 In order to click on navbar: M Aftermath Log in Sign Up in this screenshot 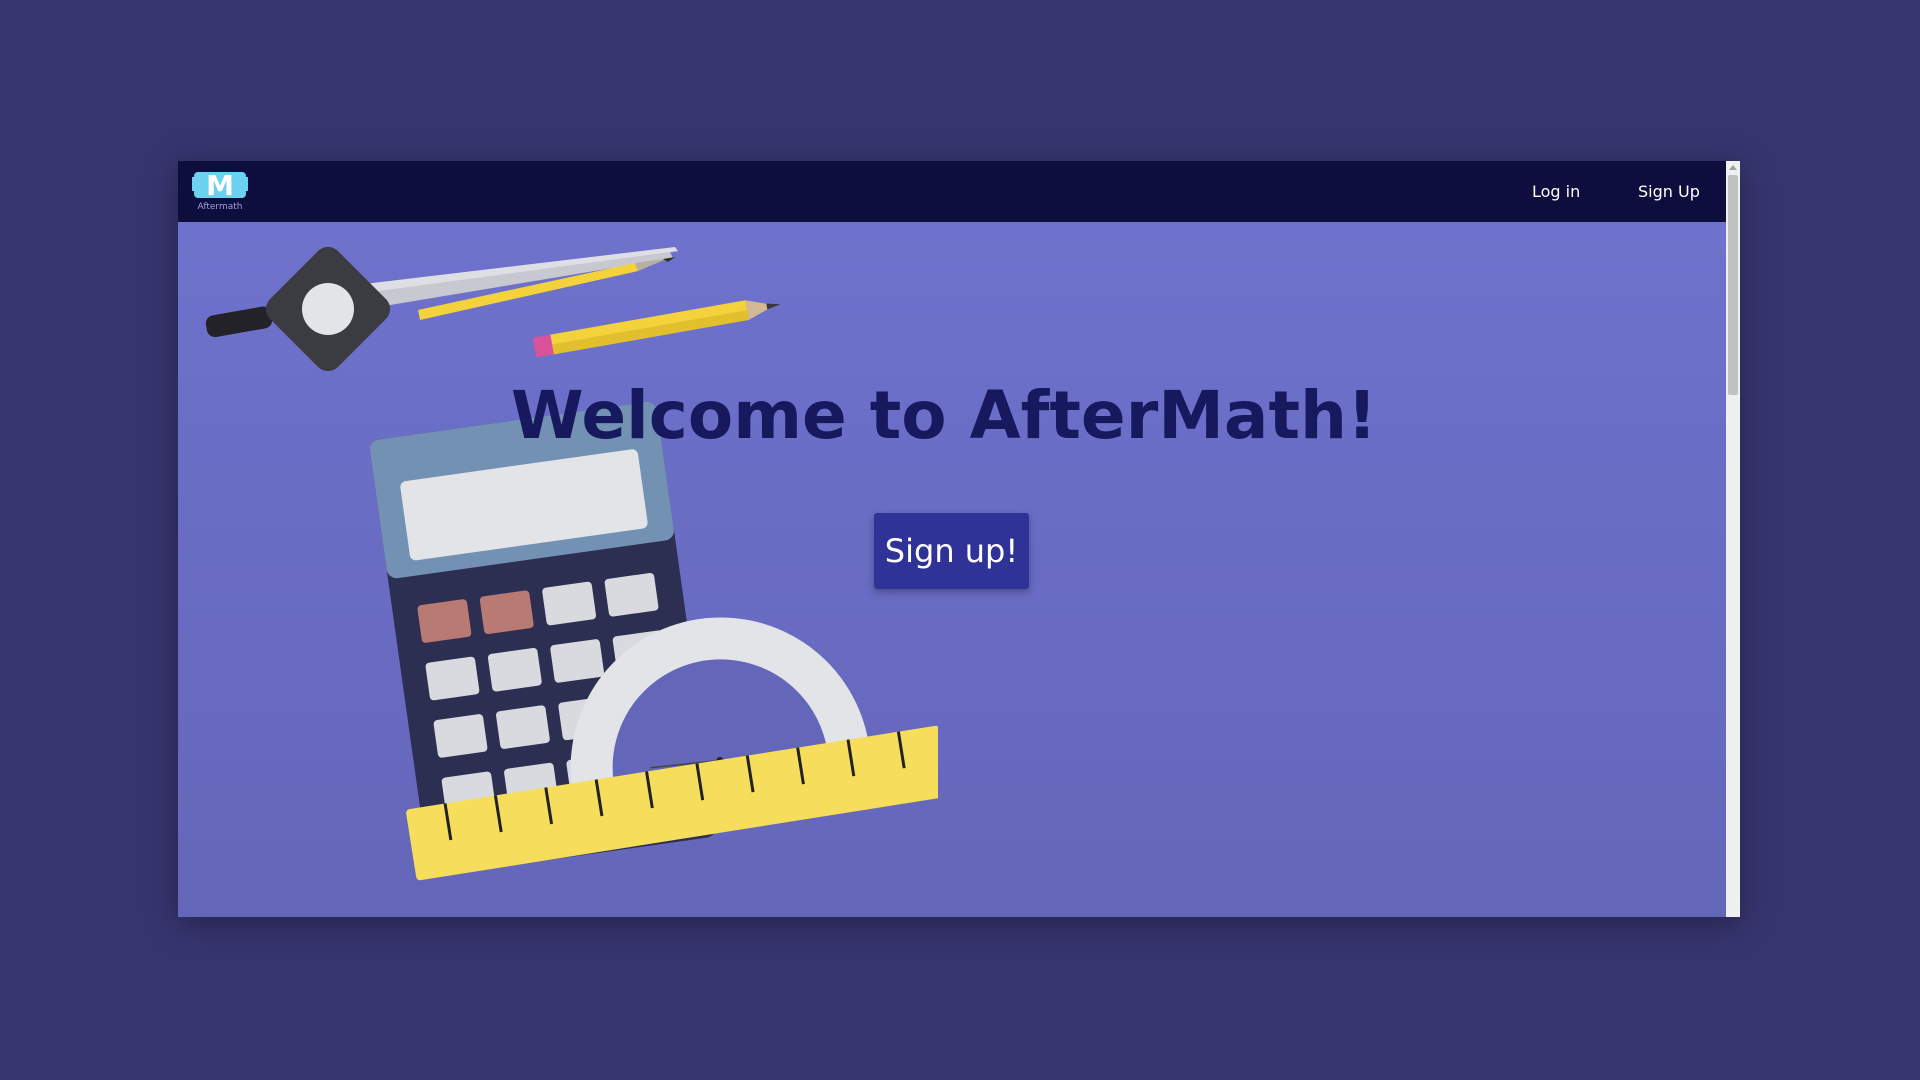, I will do `click(952, 191)`.